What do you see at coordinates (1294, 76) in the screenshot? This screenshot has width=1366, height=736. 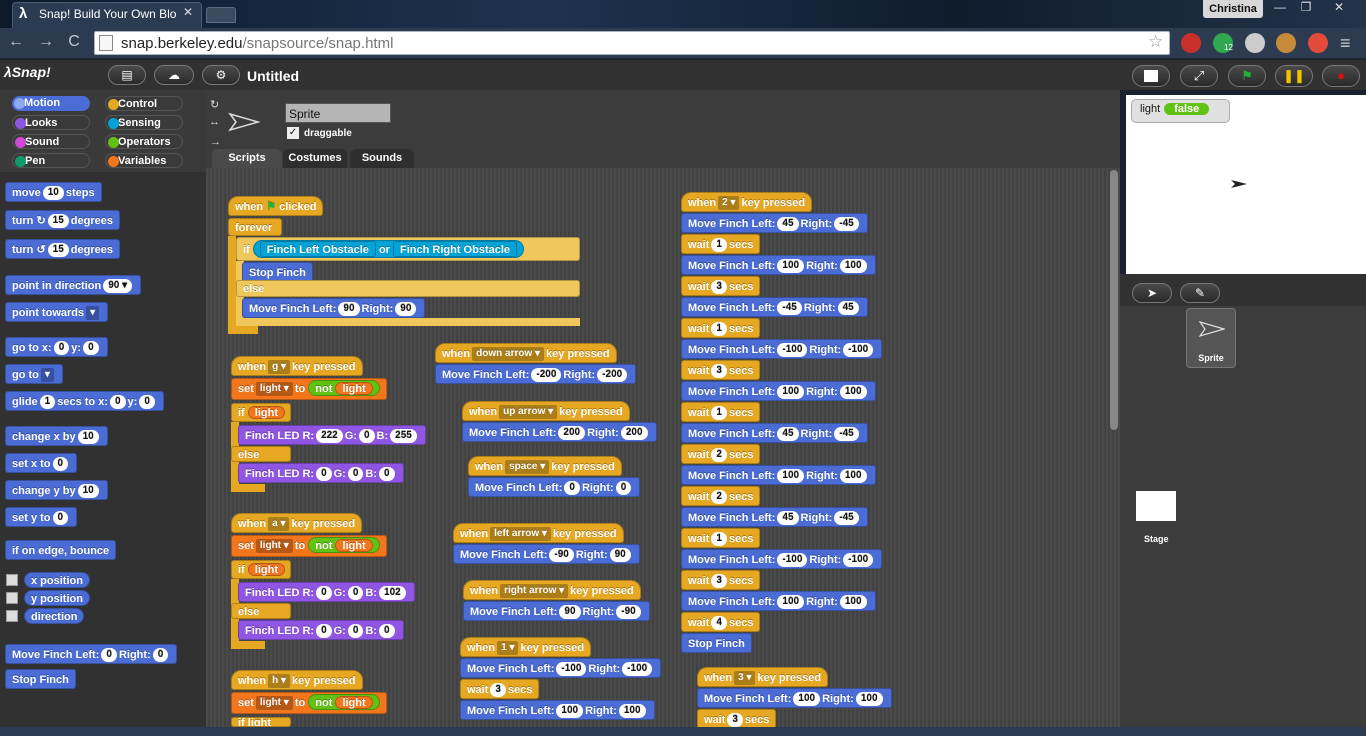 I see `pause-button: ❚❚` at bounding box center [1294, 76].